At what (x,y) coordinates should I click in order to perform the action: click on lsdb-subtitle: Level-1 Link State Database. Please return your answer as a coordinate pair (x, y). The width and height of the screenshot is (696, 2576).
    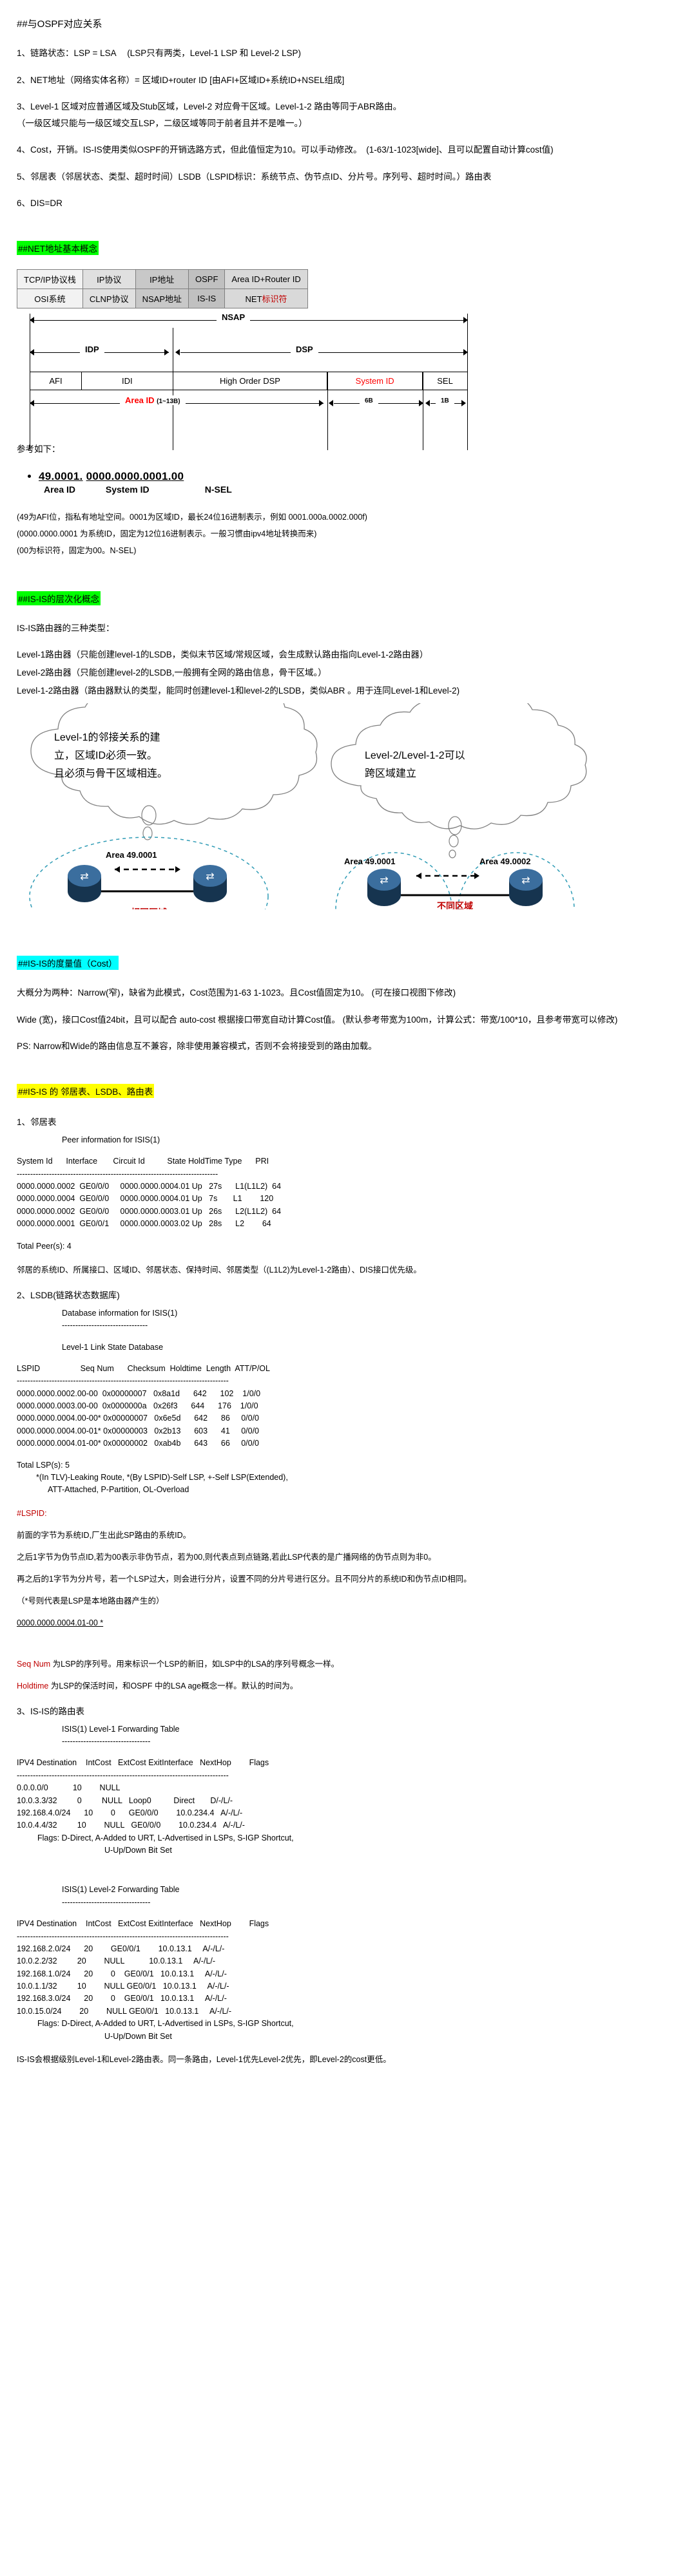
    Looking at the image, I should click on (113, 1347).